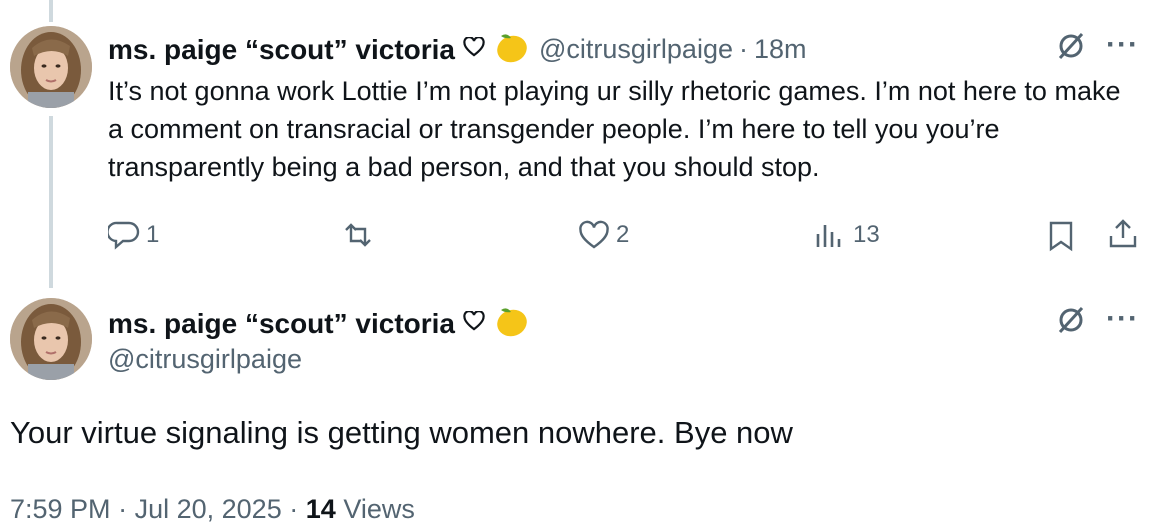  What do you see at coordinates (124, 235) in the screenshot?
I see `reply-icon` at bounding box center [124, 235].